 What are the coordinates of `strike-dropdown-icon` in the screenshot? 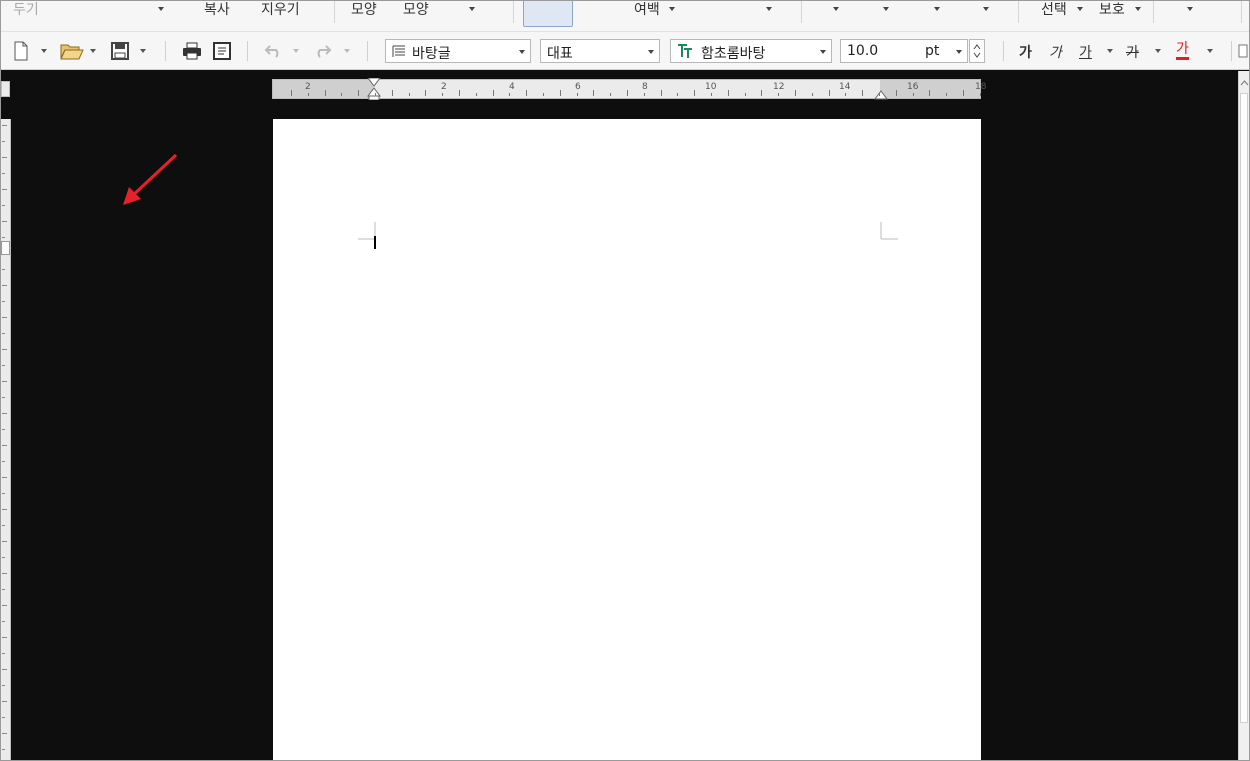 It's located at (1158, 51).